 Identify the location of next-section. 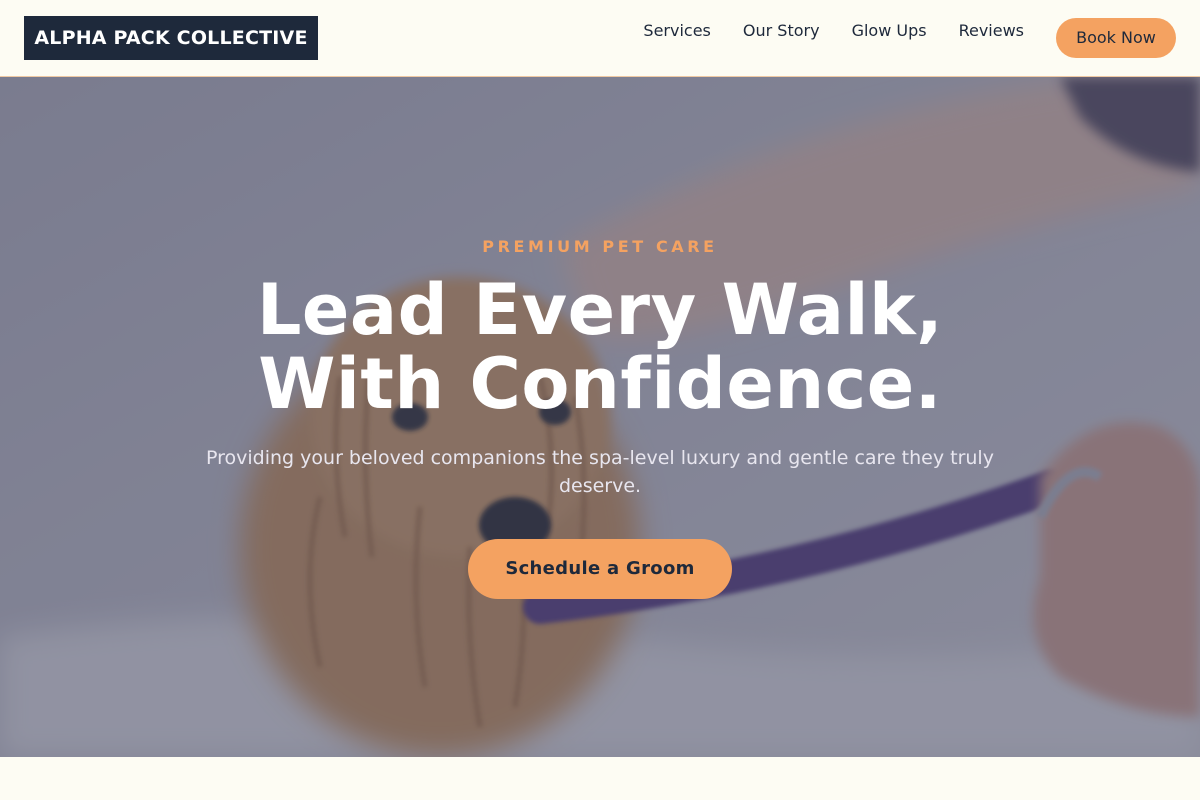
(600, 778).